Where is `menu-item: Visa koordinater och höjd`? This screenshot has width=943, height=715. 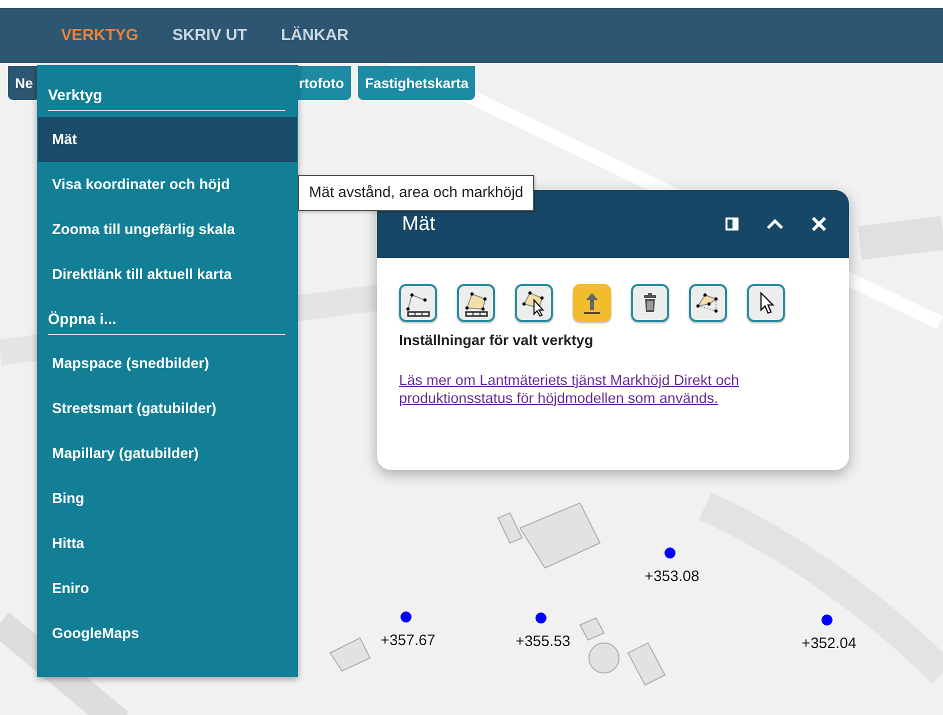 menu-item: Visa koordinater och höjd is located at coordinates (167, 184).